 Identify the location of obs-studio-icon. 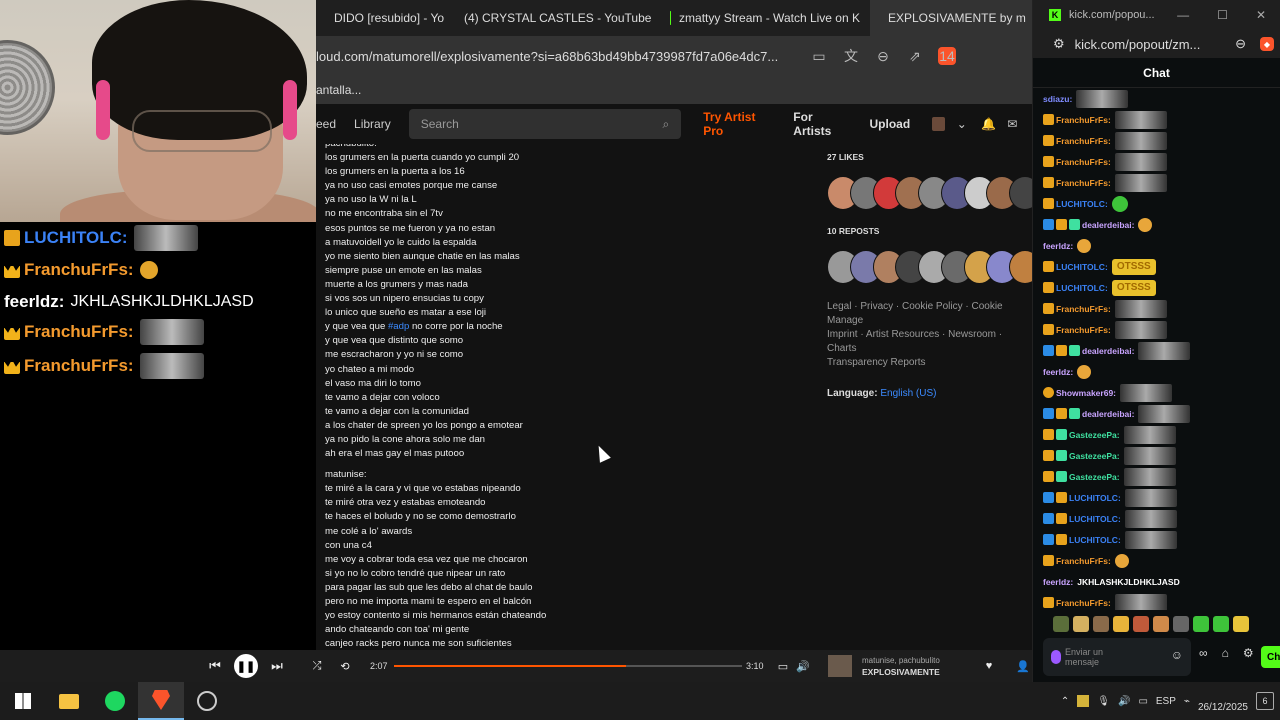
(207, 701).